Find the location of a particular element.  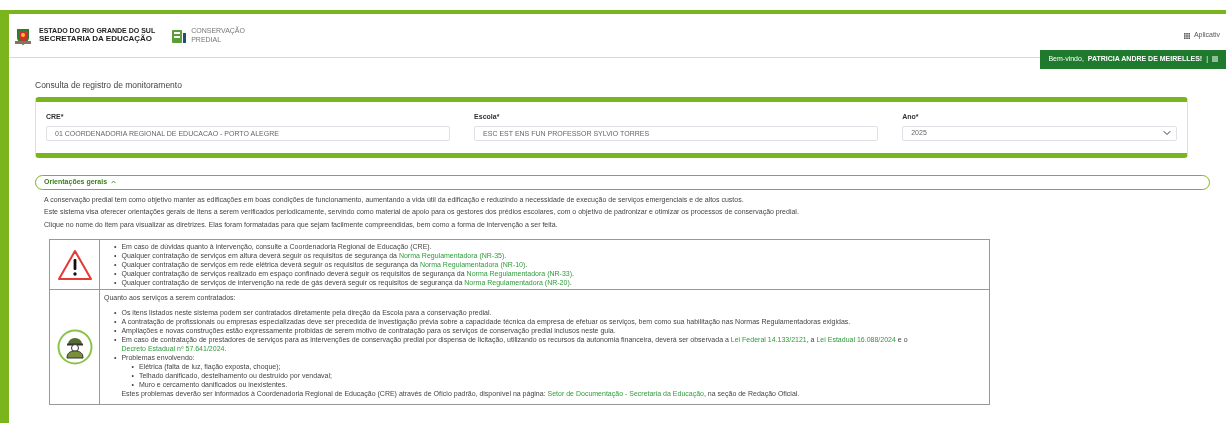

page-title: Consulta de registro de monitoramento is located at coordinates (109, 85).